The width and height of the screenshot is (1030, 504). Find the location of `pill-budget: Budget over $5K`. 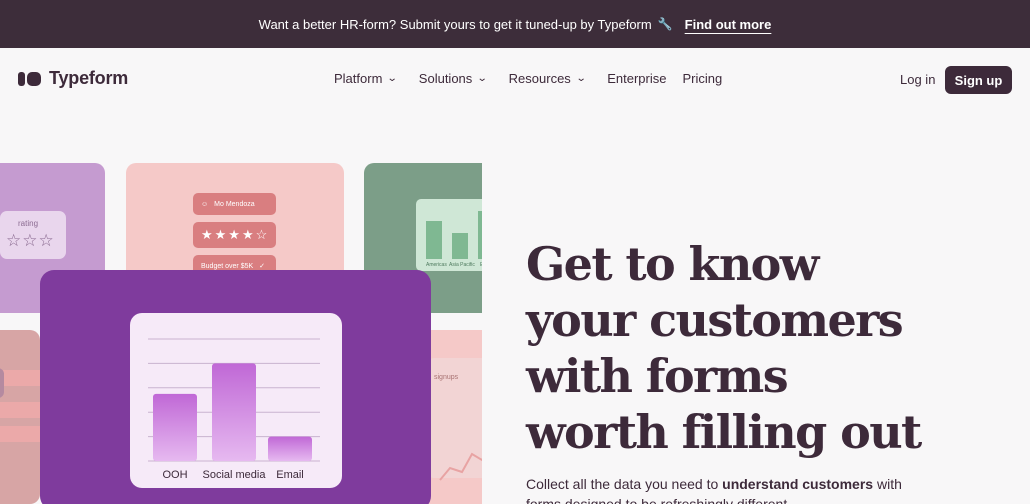

pill-budget: Budget over $5K is located at coordinates (227, 266).